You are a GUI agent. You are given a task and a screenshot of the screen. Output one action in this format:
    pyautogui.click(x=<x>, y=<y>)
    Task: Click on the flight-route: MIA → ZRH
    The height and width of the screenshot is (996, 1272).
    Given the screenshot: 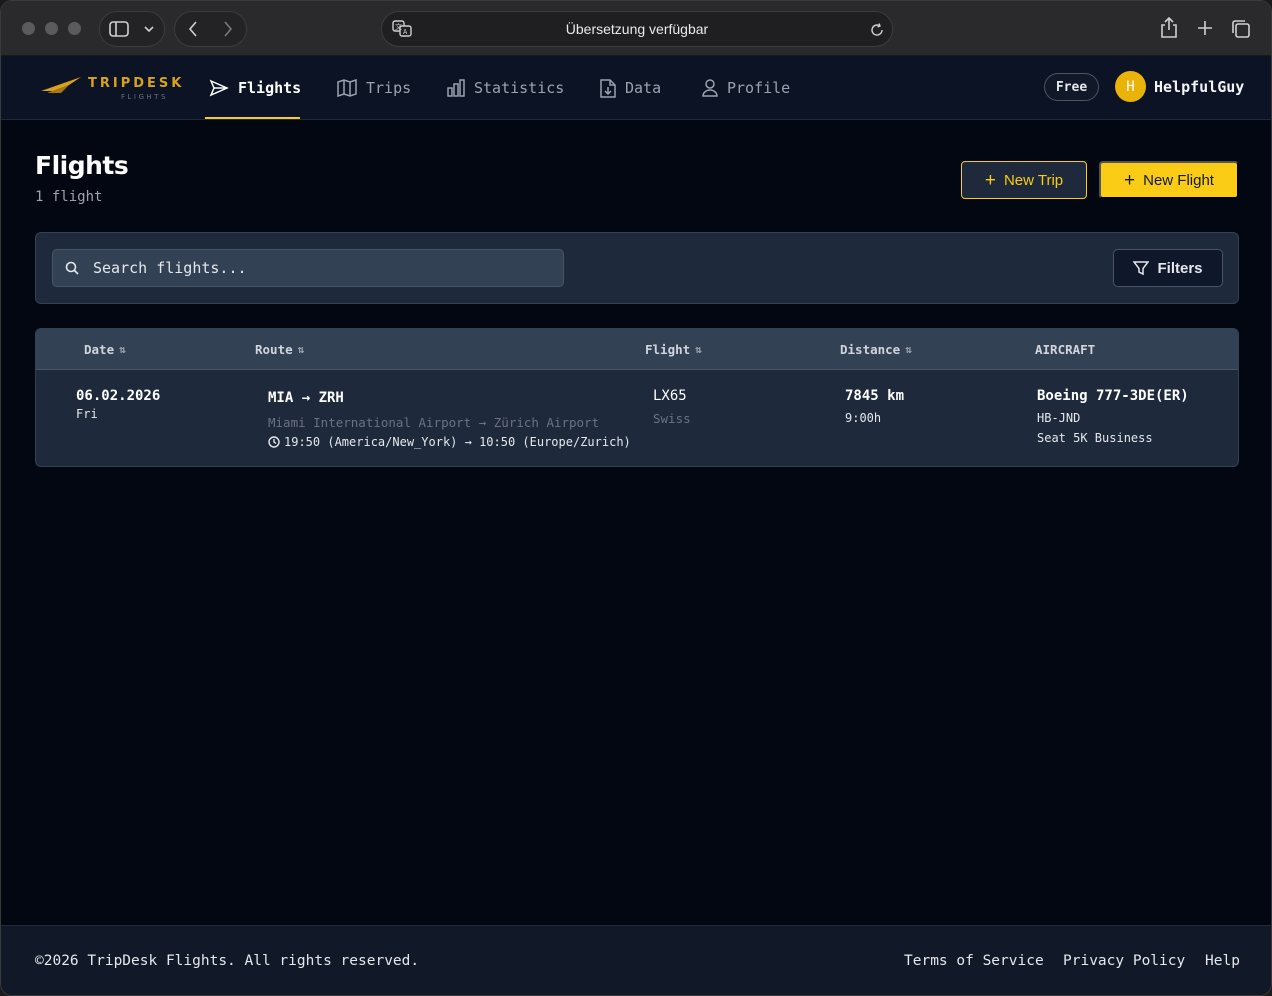 What is the action you would take?
    pyautogui.click(x=306, y=398)
    